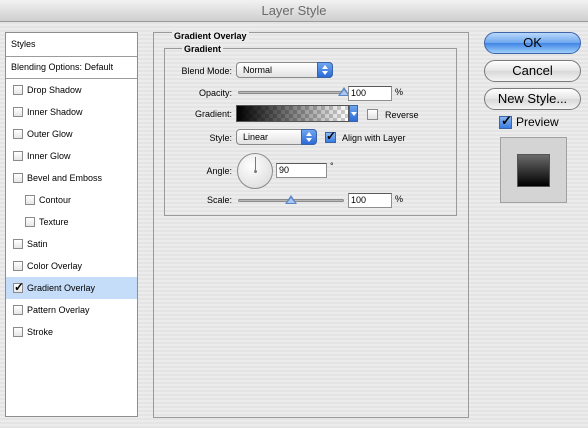 This screenshot has height=428, width=588. I want to click on angle-center, so click(255, 171).